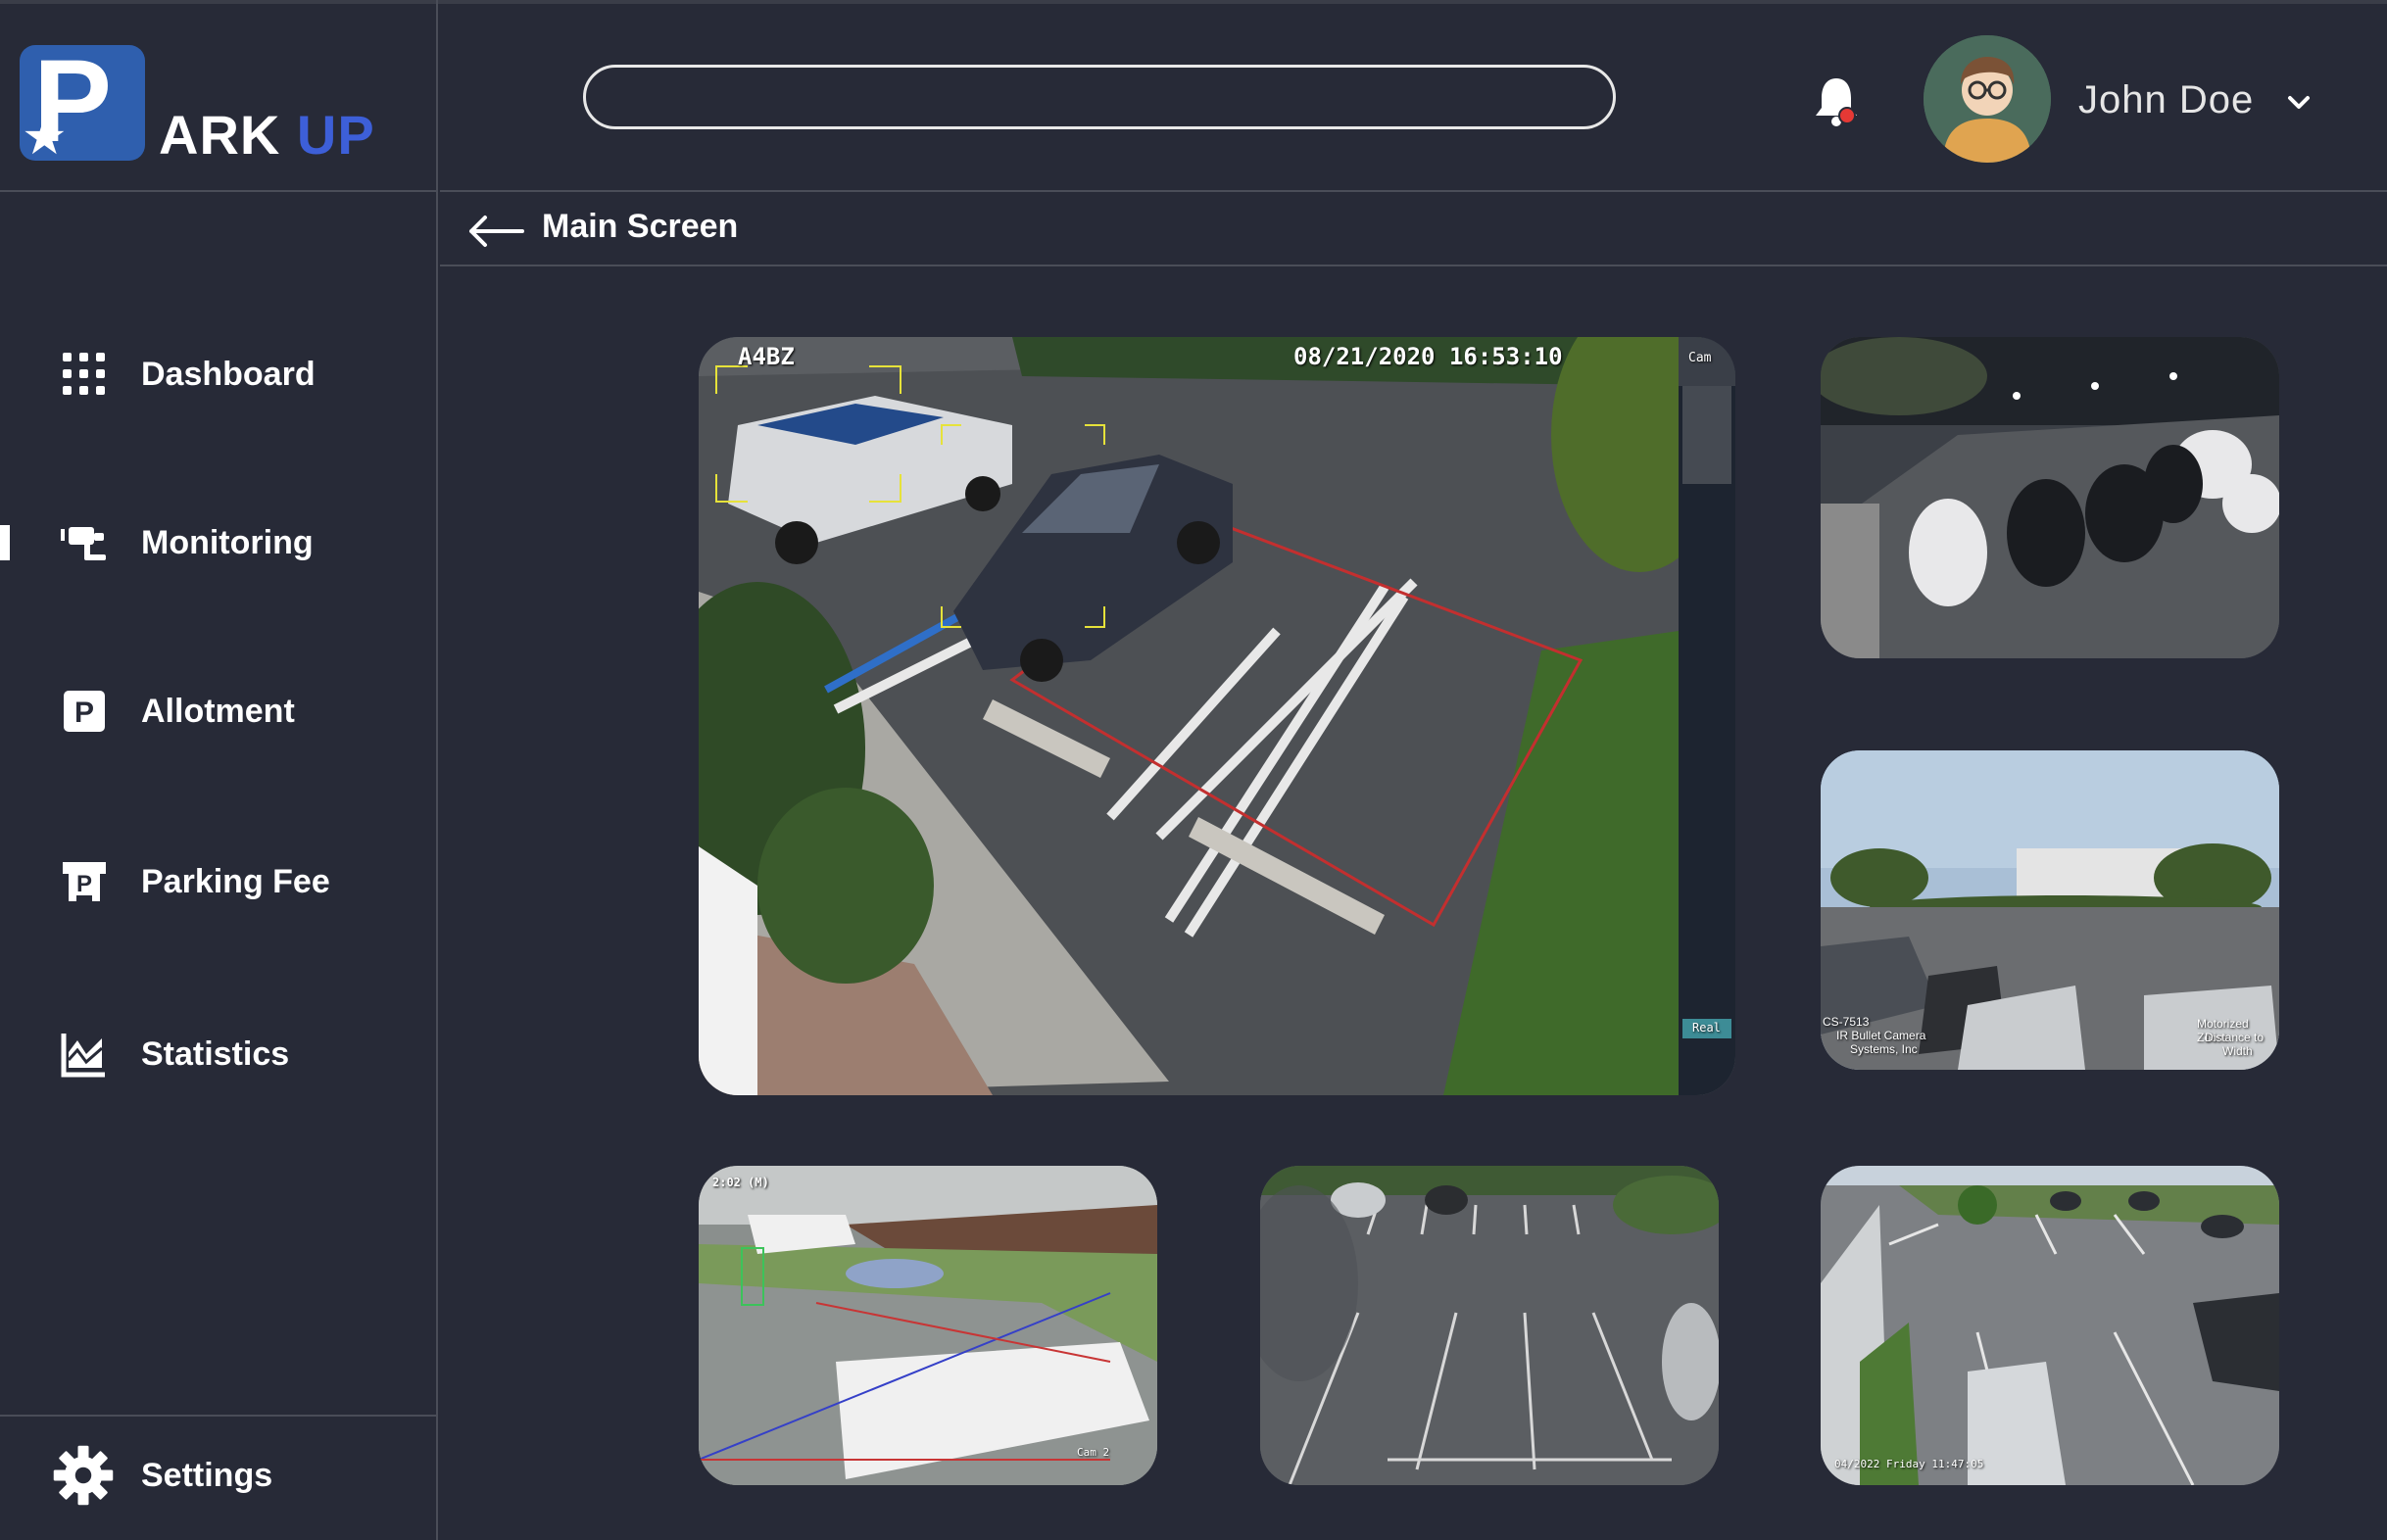 Image resolution: width=2387 pixels, height=1540 pixels. I want to click on sidebar-item-label: Allotment, so click(218, 711).